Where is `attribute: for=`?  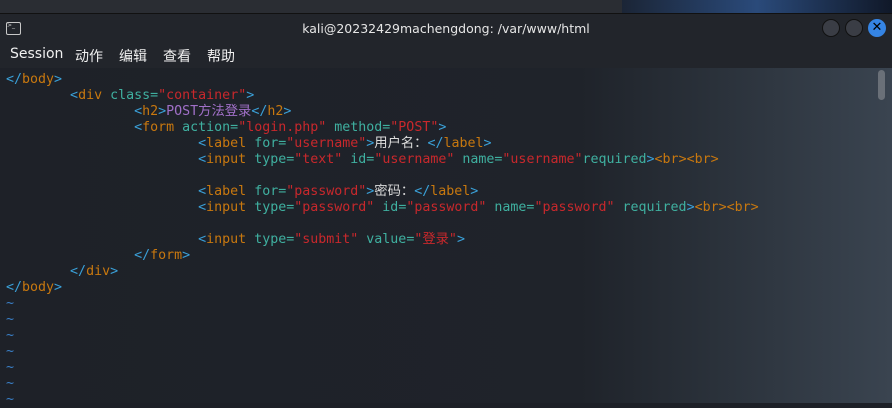 attribute: for= is located at coordinates (266, 191).